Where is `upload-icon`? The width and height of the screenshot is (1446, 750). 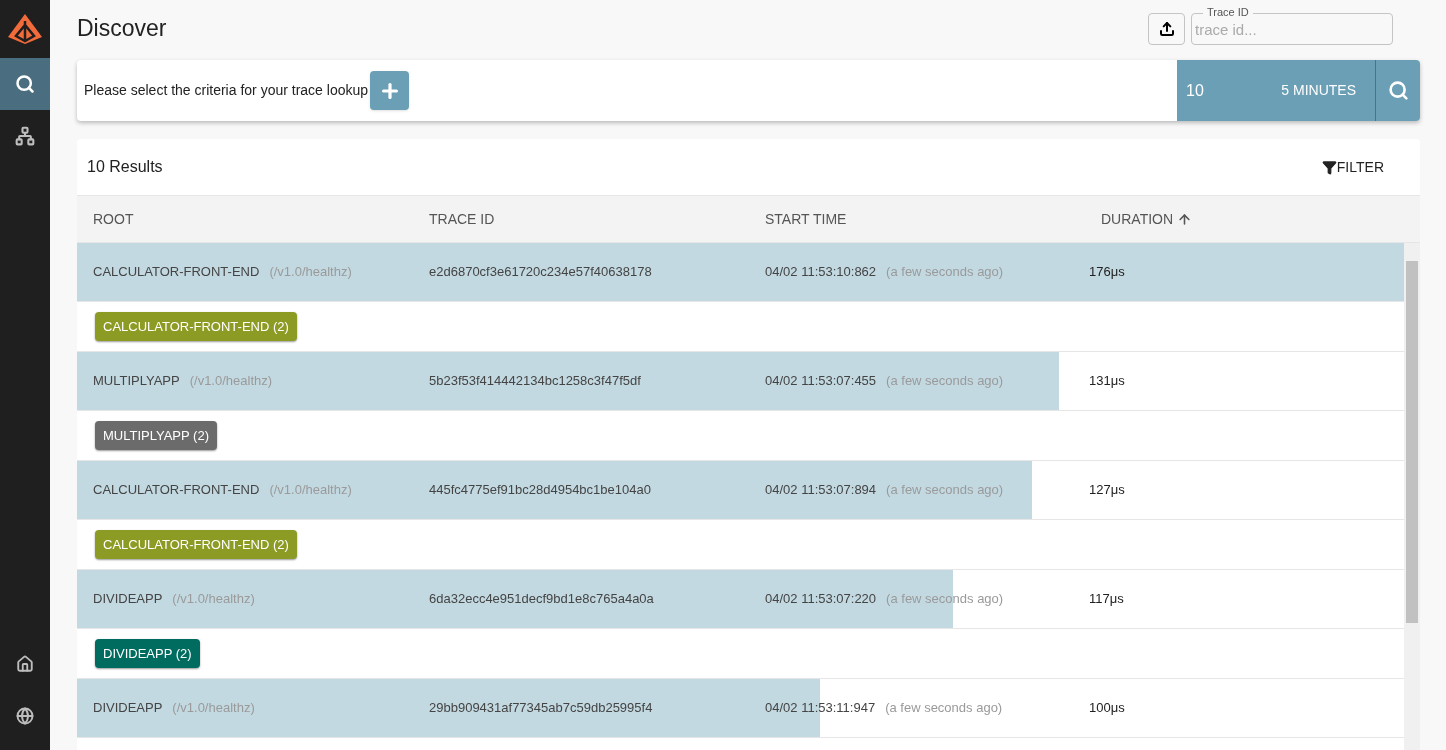 upload-icon is located at coordinates (1166, 29).